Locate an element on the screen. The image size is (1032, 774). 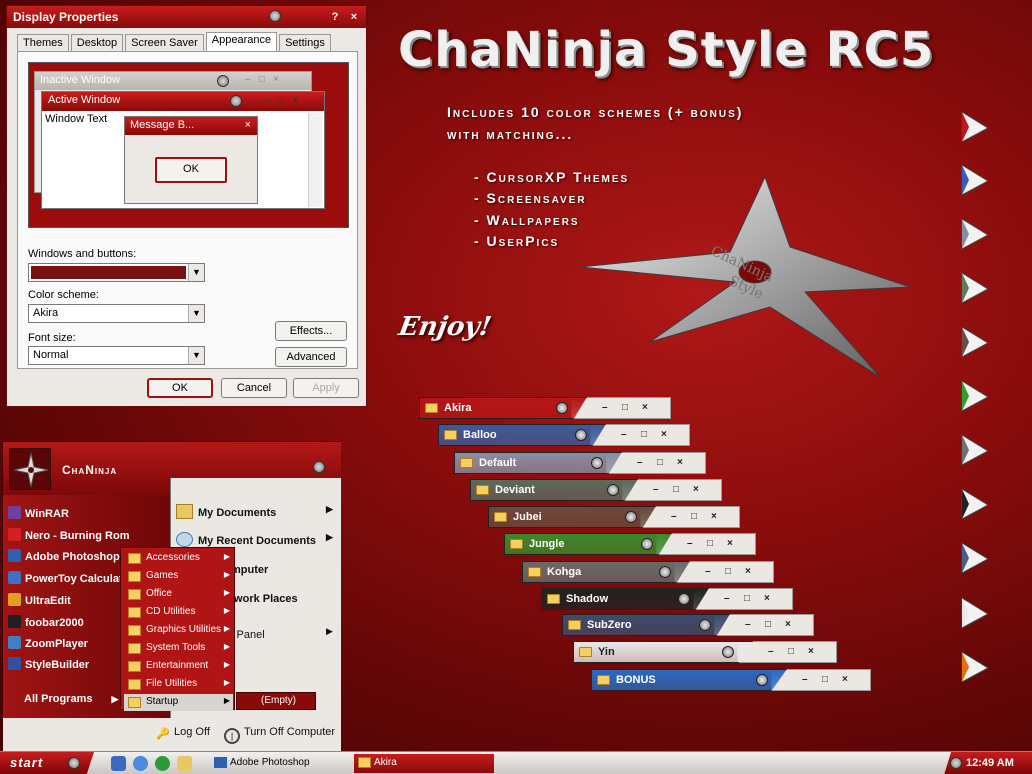
scheme-titlebar: Jungle is located at coordinates (588, 544).